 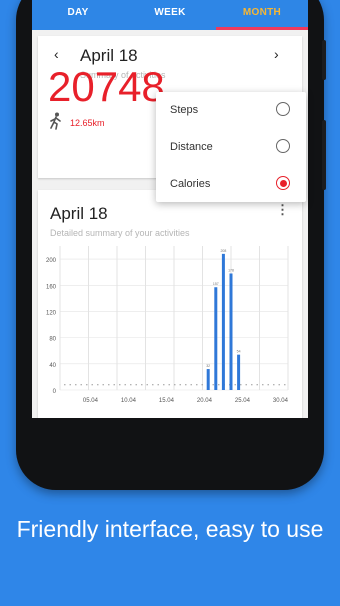 I want to click on tab-month: MONTH, so click(x=262, y=15).